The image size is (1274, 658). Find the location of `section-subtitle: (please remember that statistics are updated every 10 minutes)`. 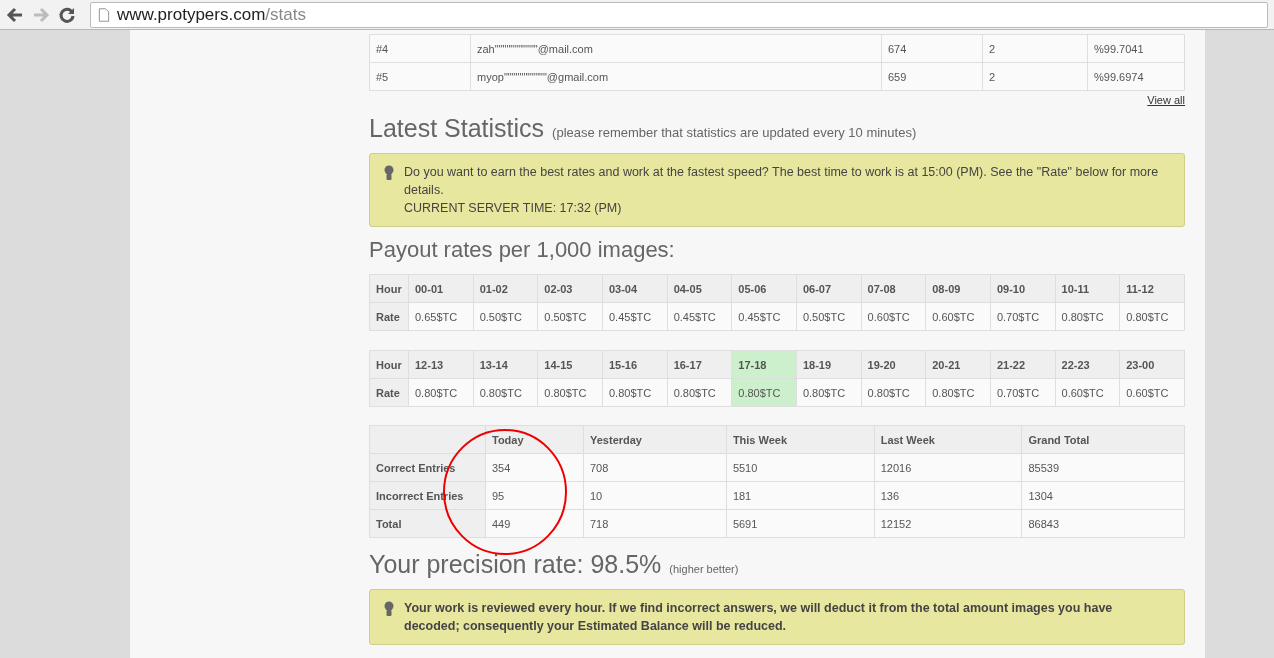

section-subtitle: (please remember that statistics are updated every 10 minutes) is located at coordinates (734, 132).